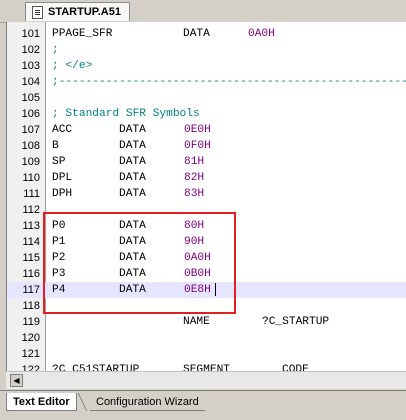 The image size is (406, 420). What do you see at coordinates (30, 367) in the screenshot?
I see `line-number: 122` at bounding box center [30, 367].